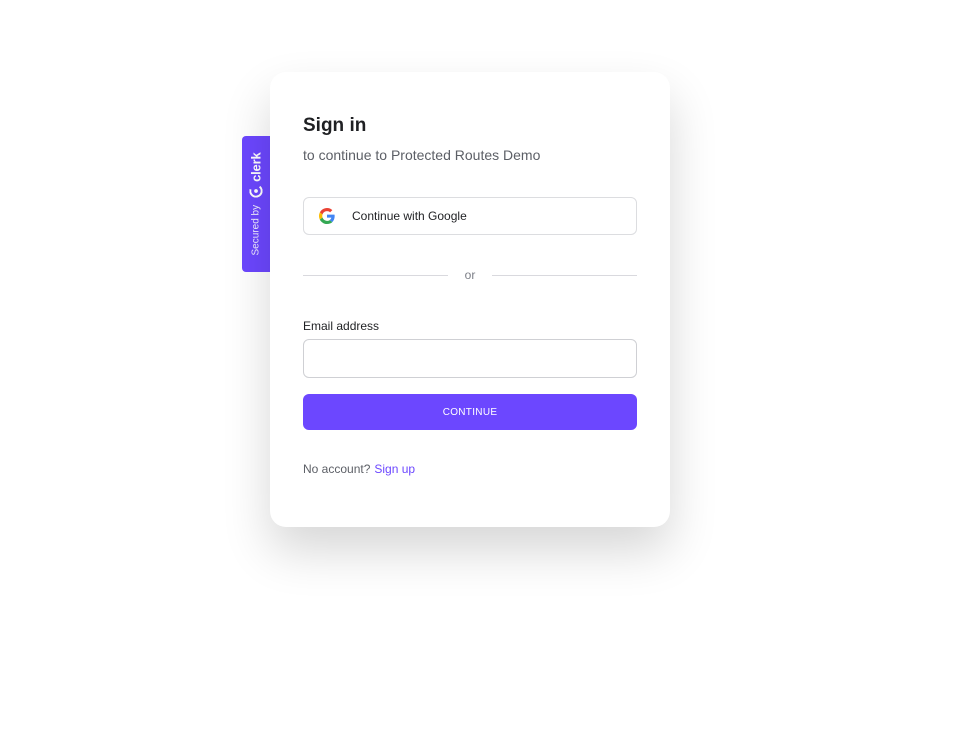 The image size is (975, 753). I want to click on secured-by-content: Secured by clerk, so click(256, 204).